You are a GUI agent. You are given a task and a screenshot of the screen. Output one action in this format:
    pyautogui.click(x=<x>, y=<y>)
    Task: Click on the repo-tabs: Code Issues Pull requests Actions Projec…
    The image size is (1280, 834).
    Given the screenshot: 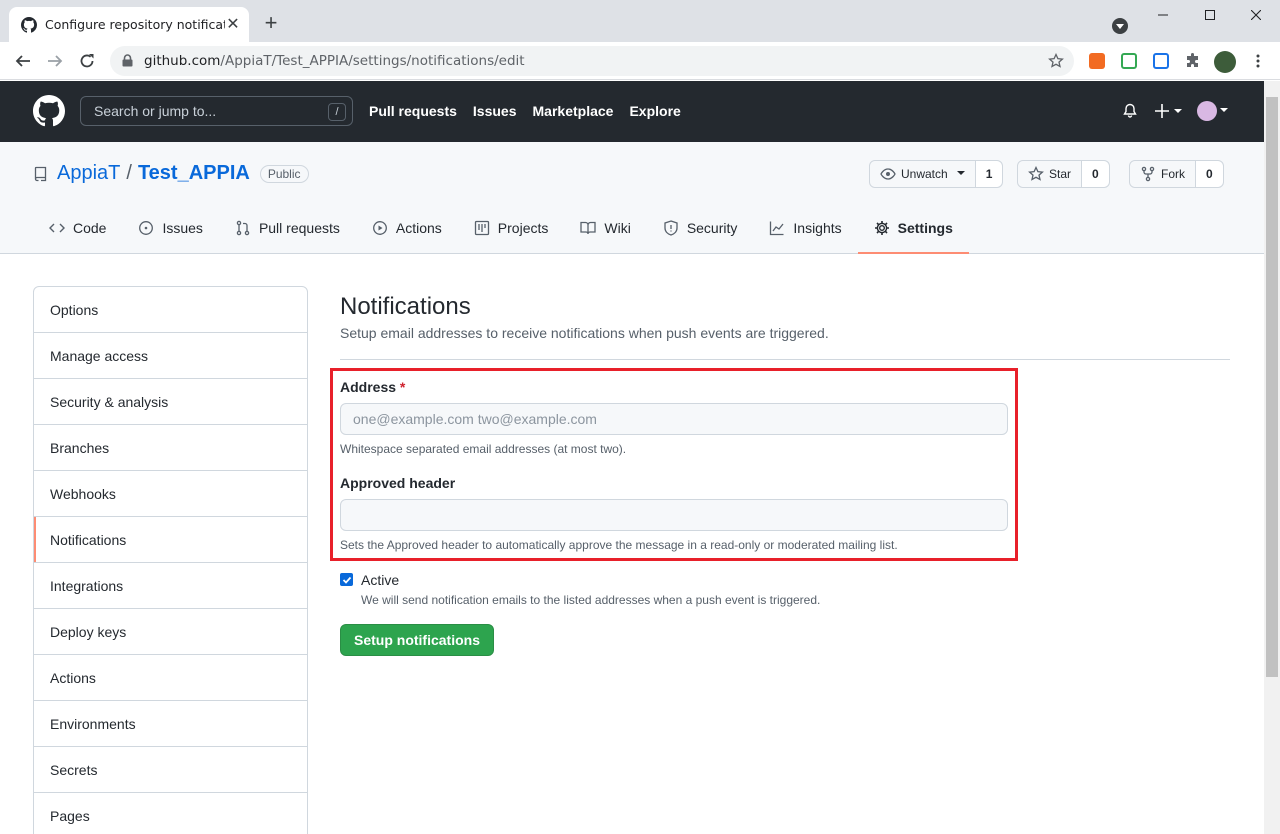 What is the action you would take?
    pyautogui.click(x=501, y=235)
    